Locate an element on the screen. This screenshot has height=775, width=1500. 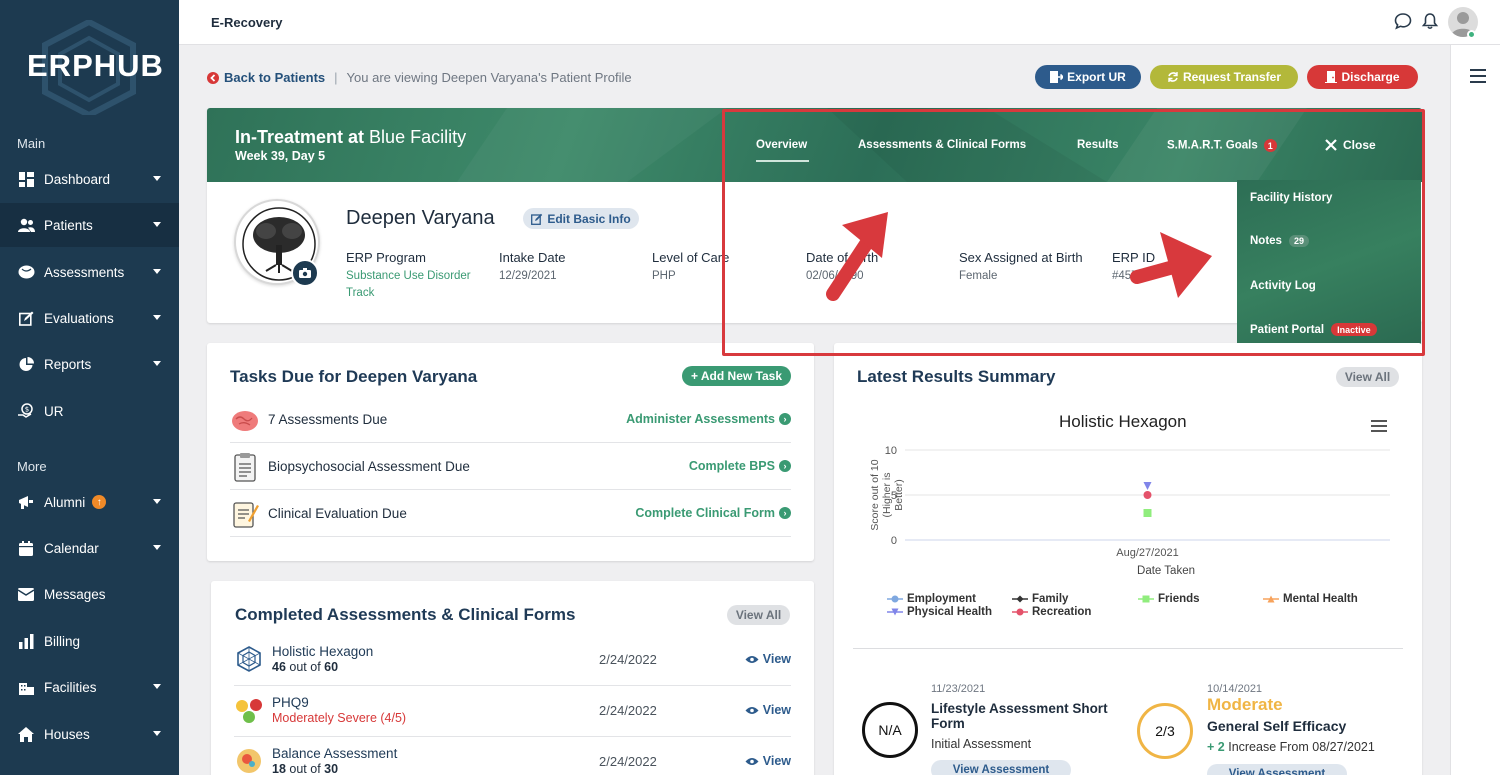
score-connector: out of is located at coordinates (305, 667).